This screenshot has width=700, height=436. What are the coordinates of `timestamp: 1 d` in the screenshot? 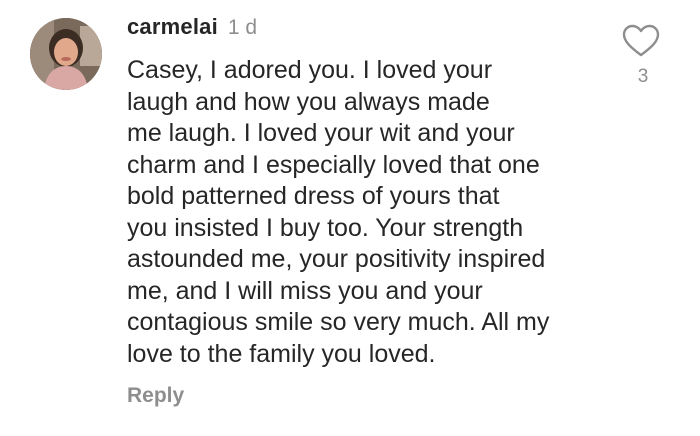 It's located at (242, 28).